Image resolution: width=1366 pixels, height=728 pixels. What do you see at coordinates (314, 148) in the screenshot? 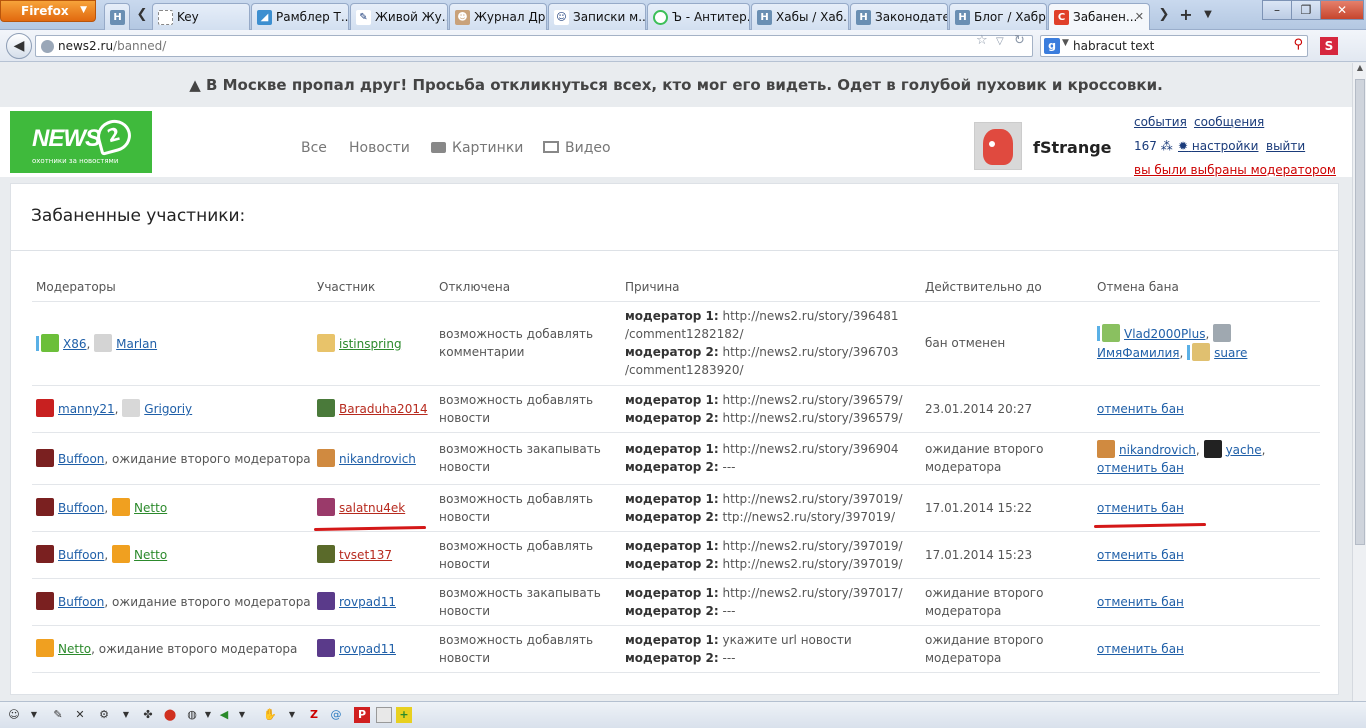
I see `nav-all: Все` at bounding box center [314, 148].